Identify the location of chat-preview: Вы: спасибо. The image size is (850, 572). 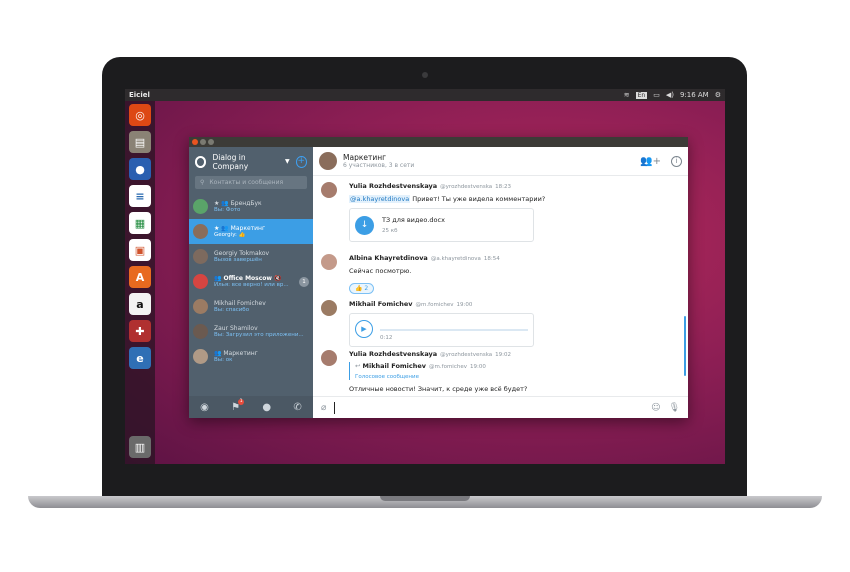
(232, 310).